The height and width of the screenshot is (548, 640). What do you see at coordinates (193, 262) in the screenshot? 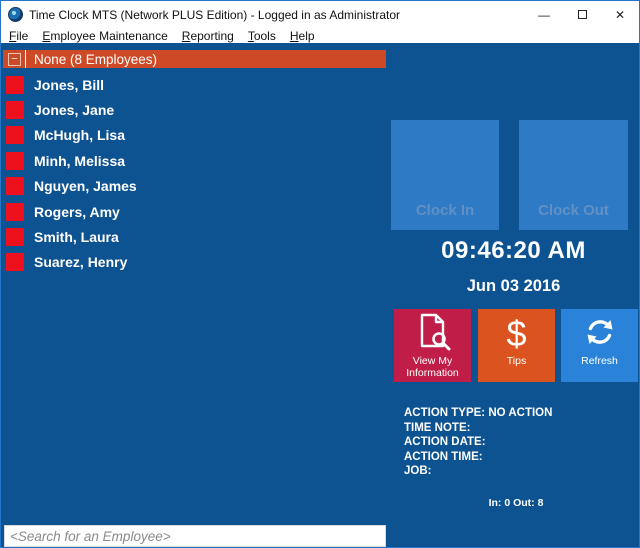
I see `employee-row: Suarez, Henry` at bounding box center [193, 262].